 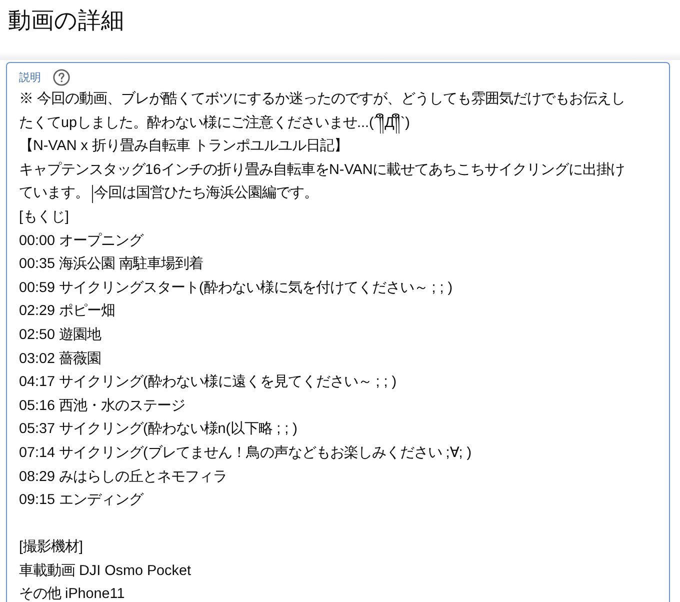 What do you see at coordinates (66, 20) in the screenshot?
I see `page-title: 動画の詳細` at bounding box center [66, 20].